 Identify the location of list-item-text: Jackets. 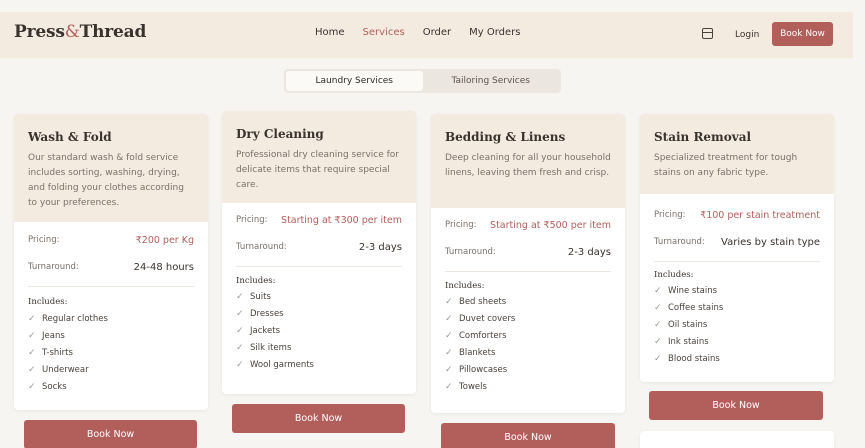
(265, 330).